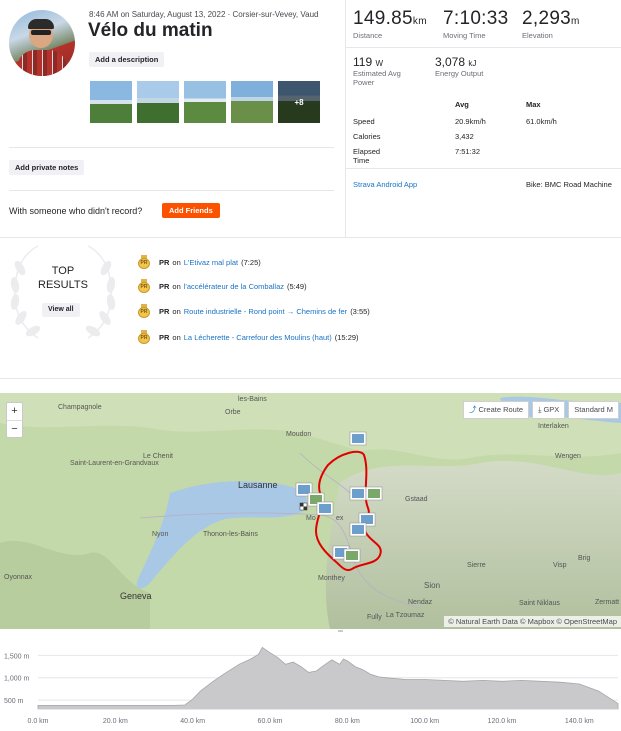 This screenshot has height=731, width=621. What do you see at coordinates (80, 407) in the screenshot?
I see `map-place-label: Champagnole` at bounding box center [80, 407].